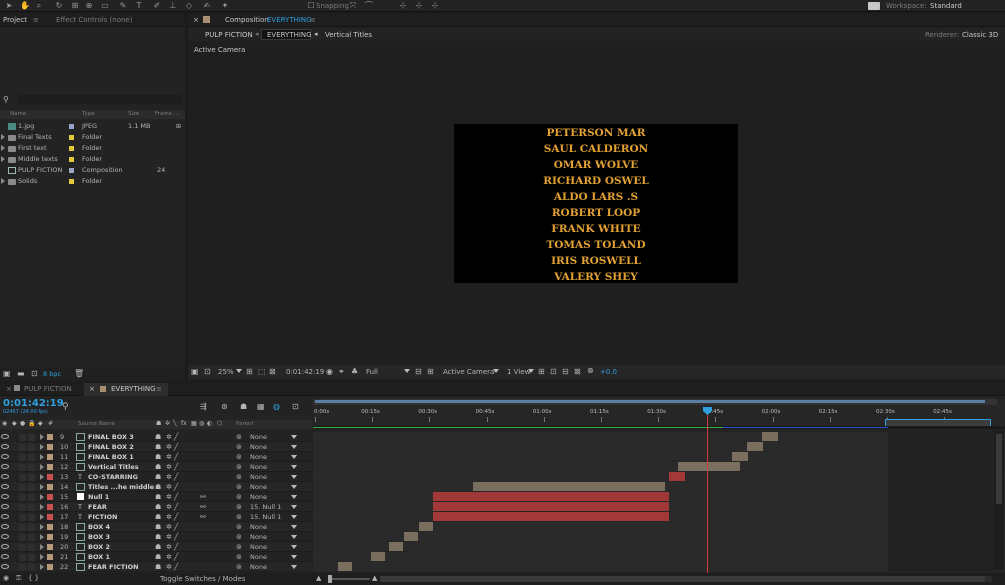 The width and height of the screenshot is (1005, 585). I want to click on axis-view-icon: ⊹, so click(435, 6).